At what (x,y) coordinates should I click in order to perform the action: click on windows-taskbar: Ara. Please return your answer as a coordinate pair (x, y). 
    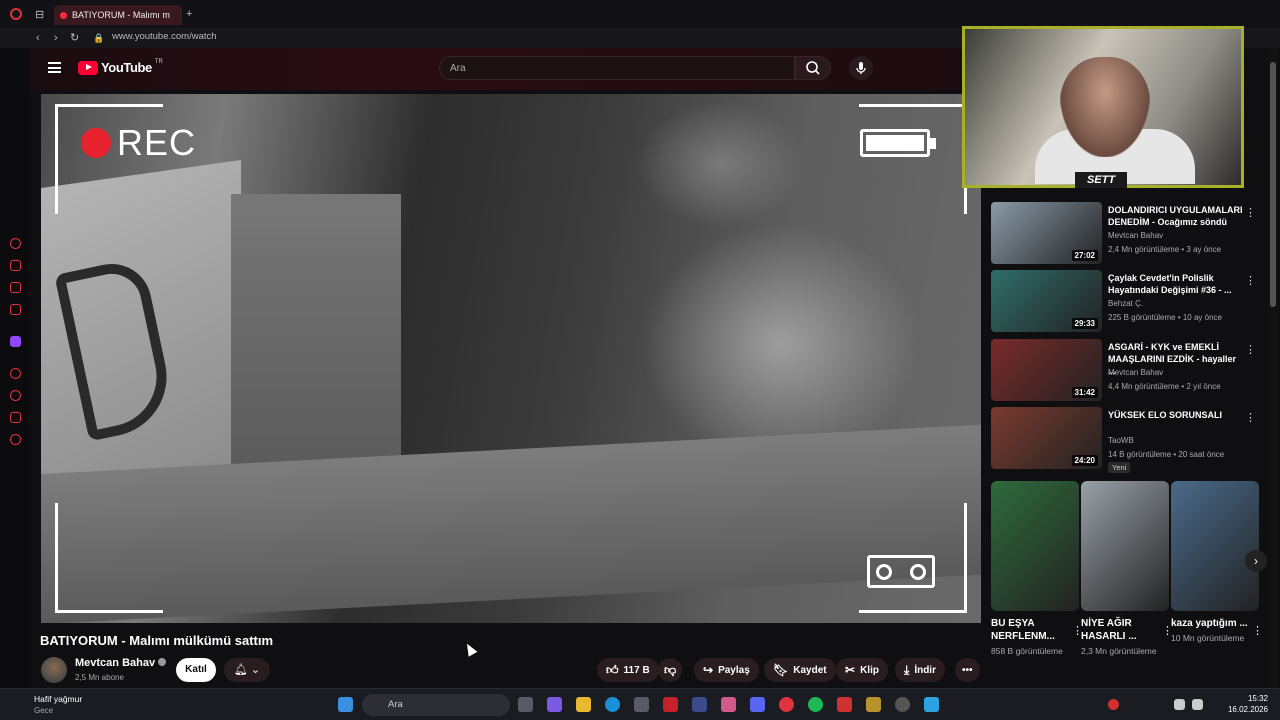
    Looking at the image, I should click on (640, 704).